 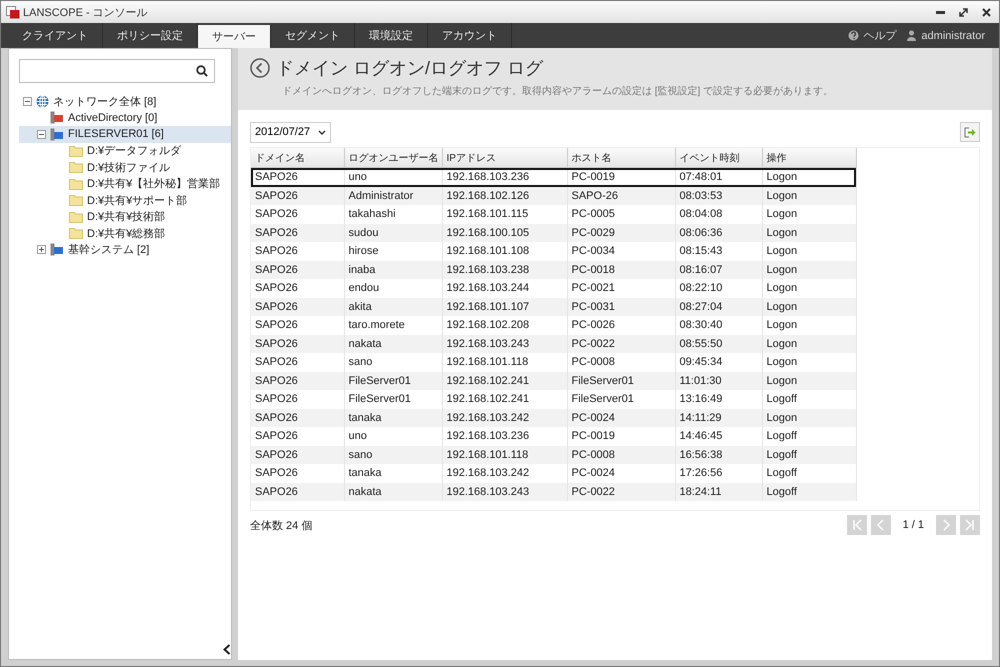 What do you see at coordinates (227, 649) in the screenshot?
I see `collapse-panel-icon` at bounding box center [227, 649].